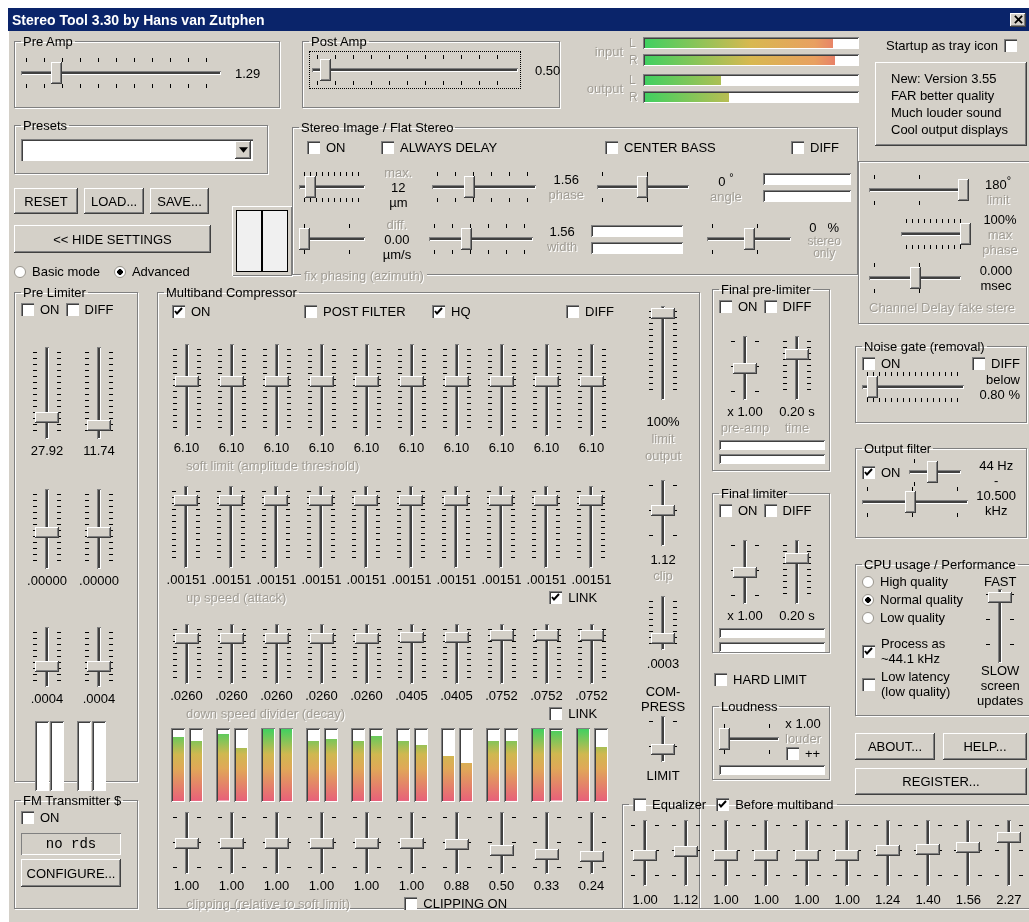 The width and height of the screenshot is (1029, 922). What do you see at coordinates (46, 201) in the screenshot?
I see `file-button: RESET` at bounding box center [46, 201].